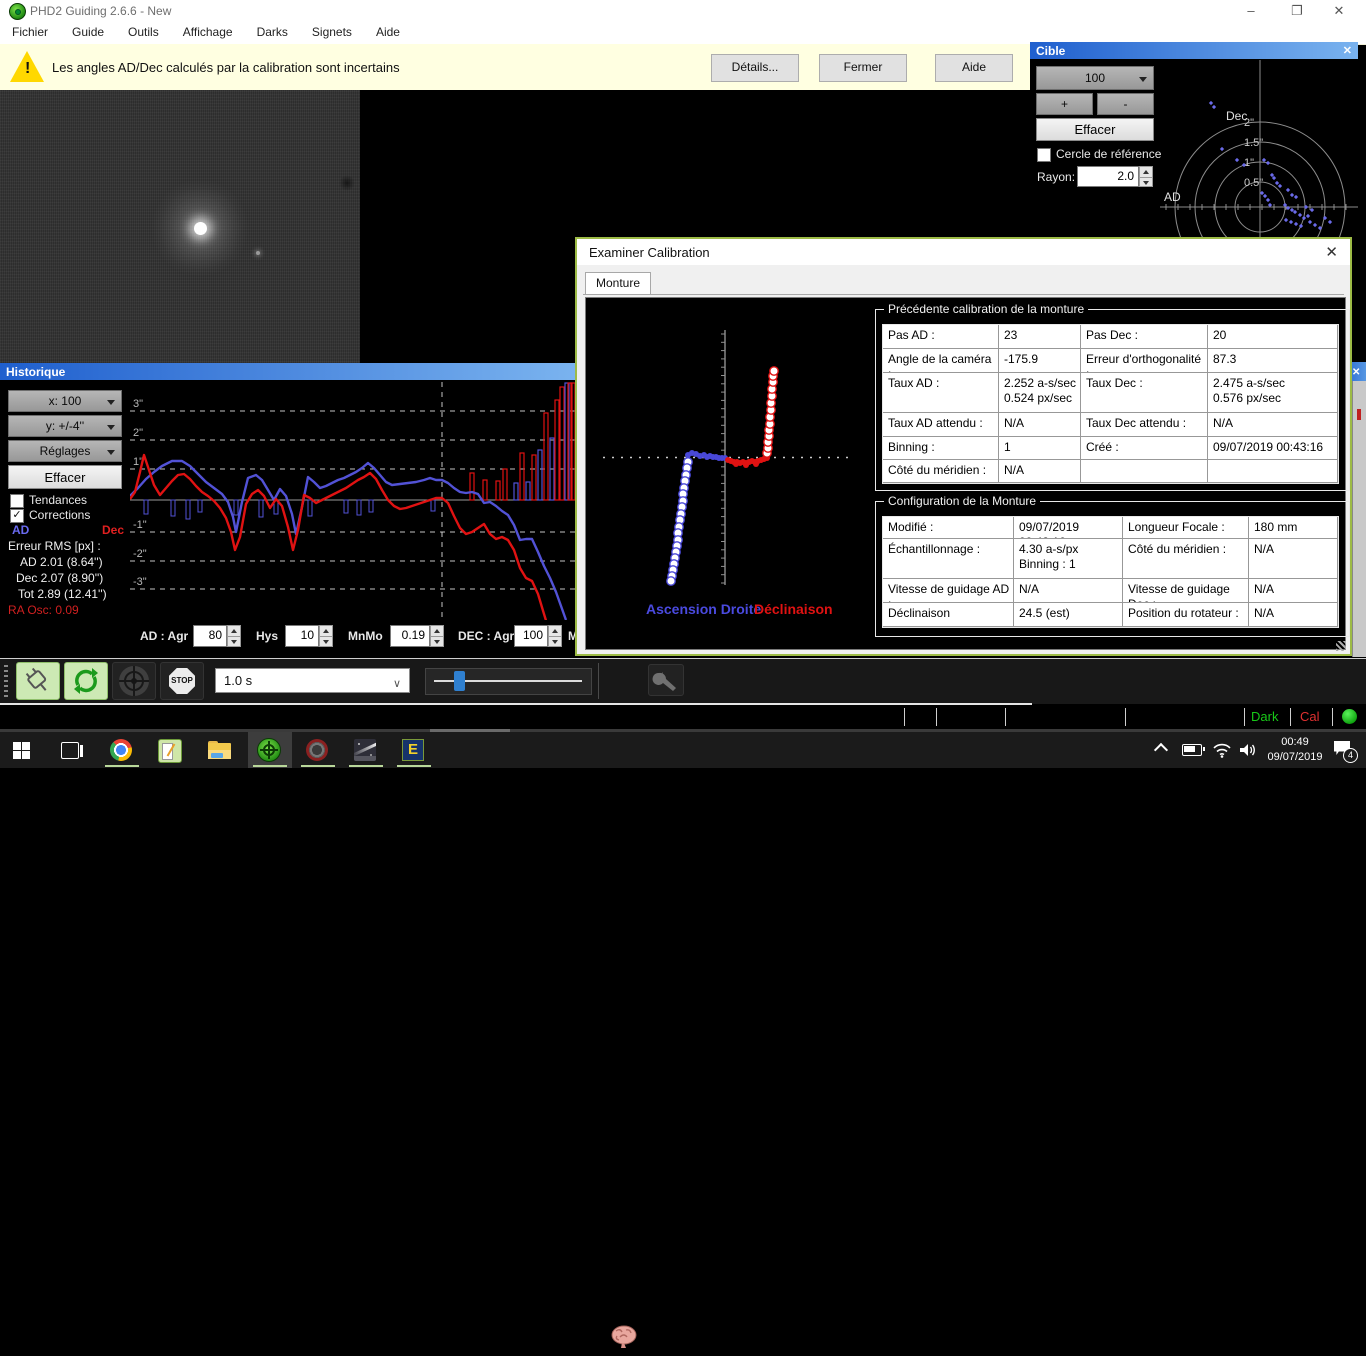 This screenshot has width=1366, height=1356. What do you see at coordinates (180, 227) in the screenshot?
I see `camera-image` at bounding box center [180, 227].